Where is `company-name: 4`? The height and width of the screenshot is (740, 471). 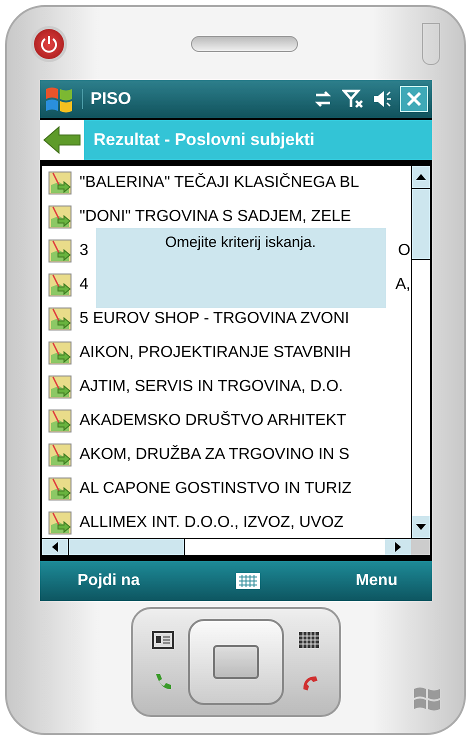 company-name: 4 is located at coordinates (84, 285).